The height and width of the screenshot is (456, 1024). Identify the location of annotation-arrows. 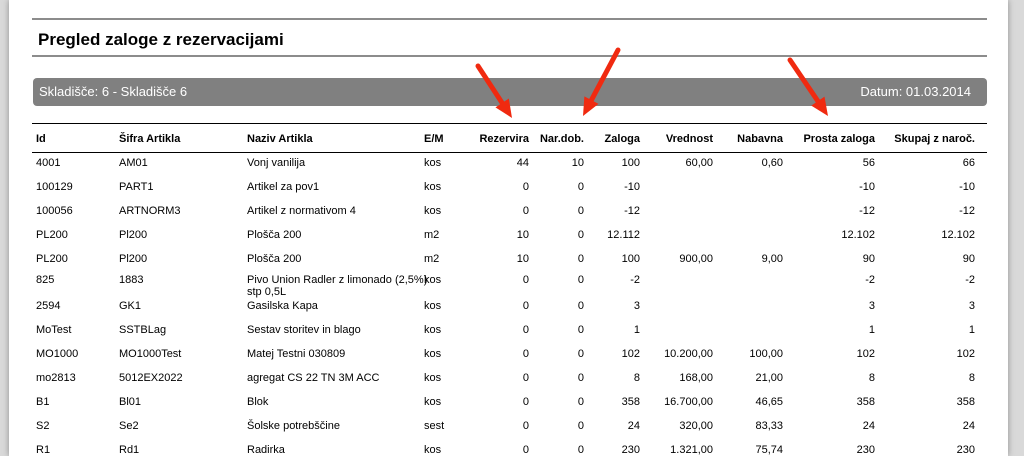
(651, 82).